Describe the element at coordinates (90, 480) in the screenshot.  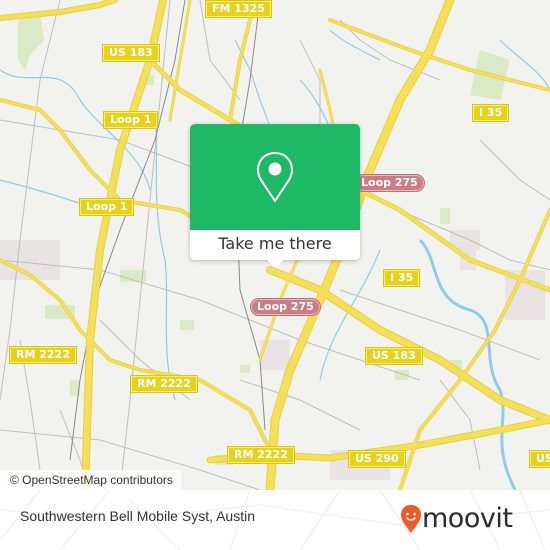
I see `map-attribution: © OpenStreetMap contributors` at that location.